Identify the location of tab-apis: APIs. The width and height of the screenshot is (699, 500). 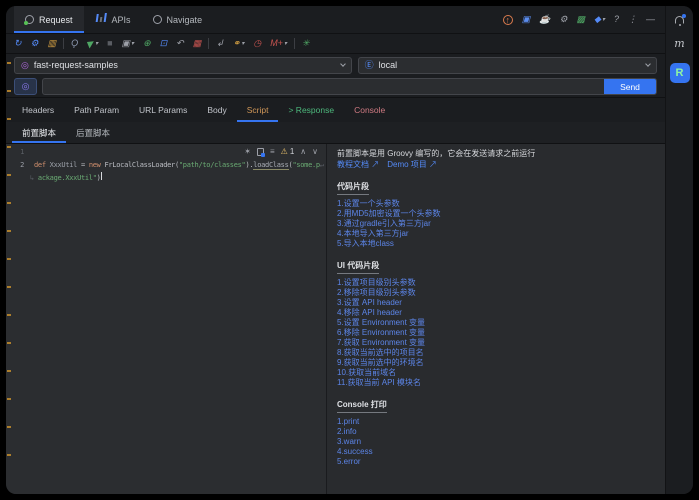
(113, 19).